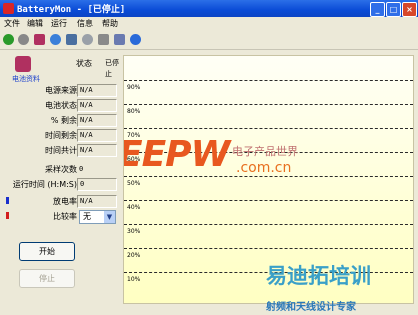  Describe the element at coordinates (109, 217) in the screenshot. I see `chevron-down-icon: ▼` at that location.